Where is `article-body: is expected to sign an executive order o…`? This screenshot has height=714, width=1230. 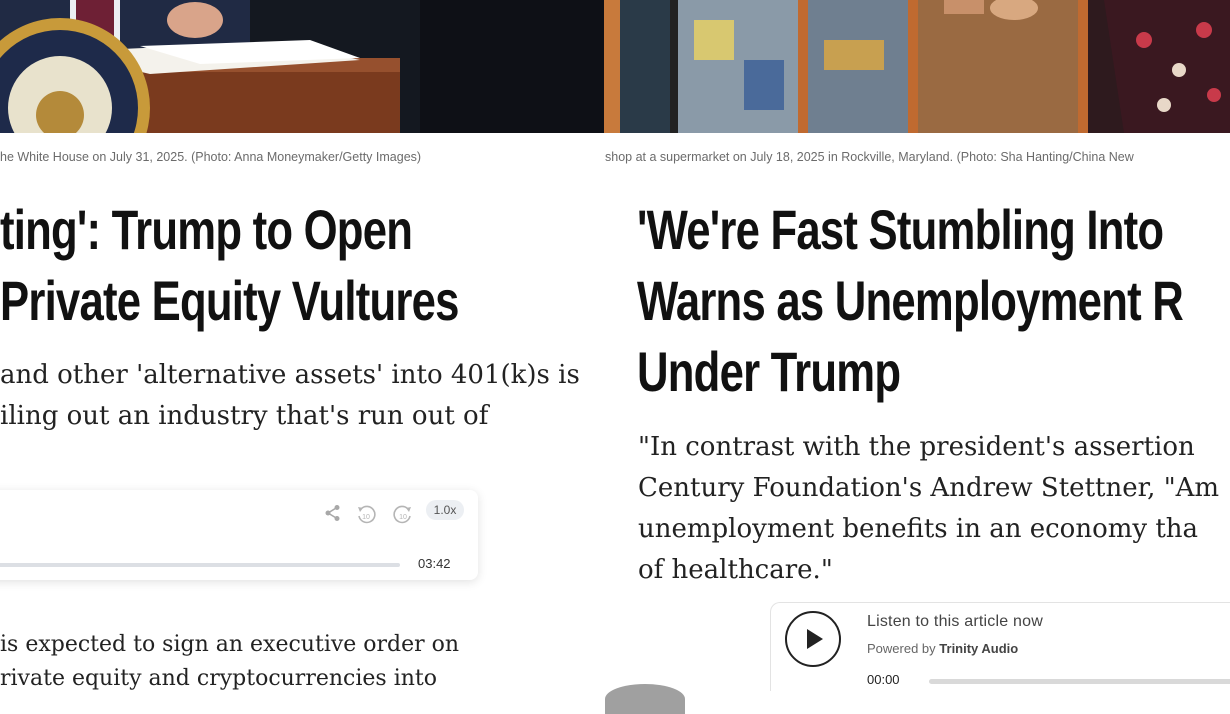 article-body: is expected to sign an executive order o… is located at coordinates (229, 659).